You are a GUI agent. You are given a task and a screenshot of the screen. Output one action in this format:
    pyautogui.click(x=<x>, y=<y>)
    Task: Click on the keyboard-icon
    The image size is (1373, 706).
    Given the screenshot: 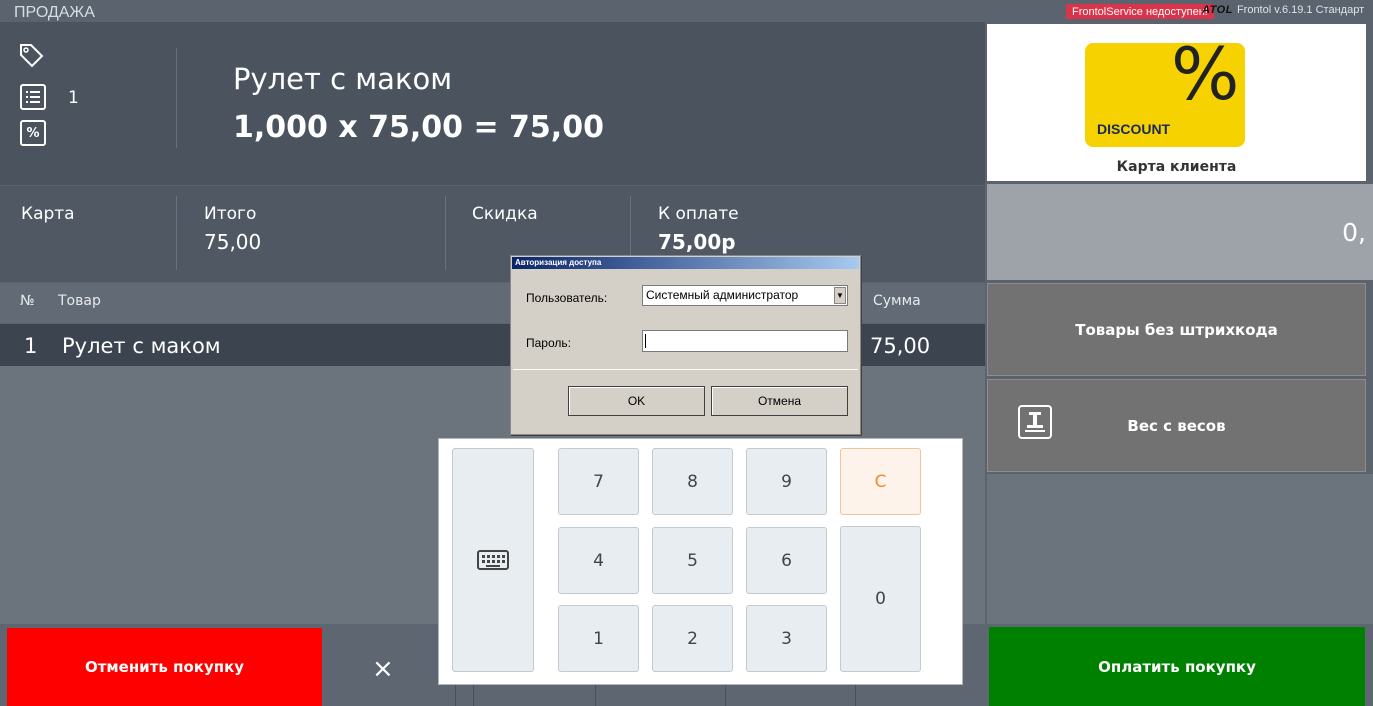 What is the action you would take?
    pyautogui.click(x=493, y=560)
    